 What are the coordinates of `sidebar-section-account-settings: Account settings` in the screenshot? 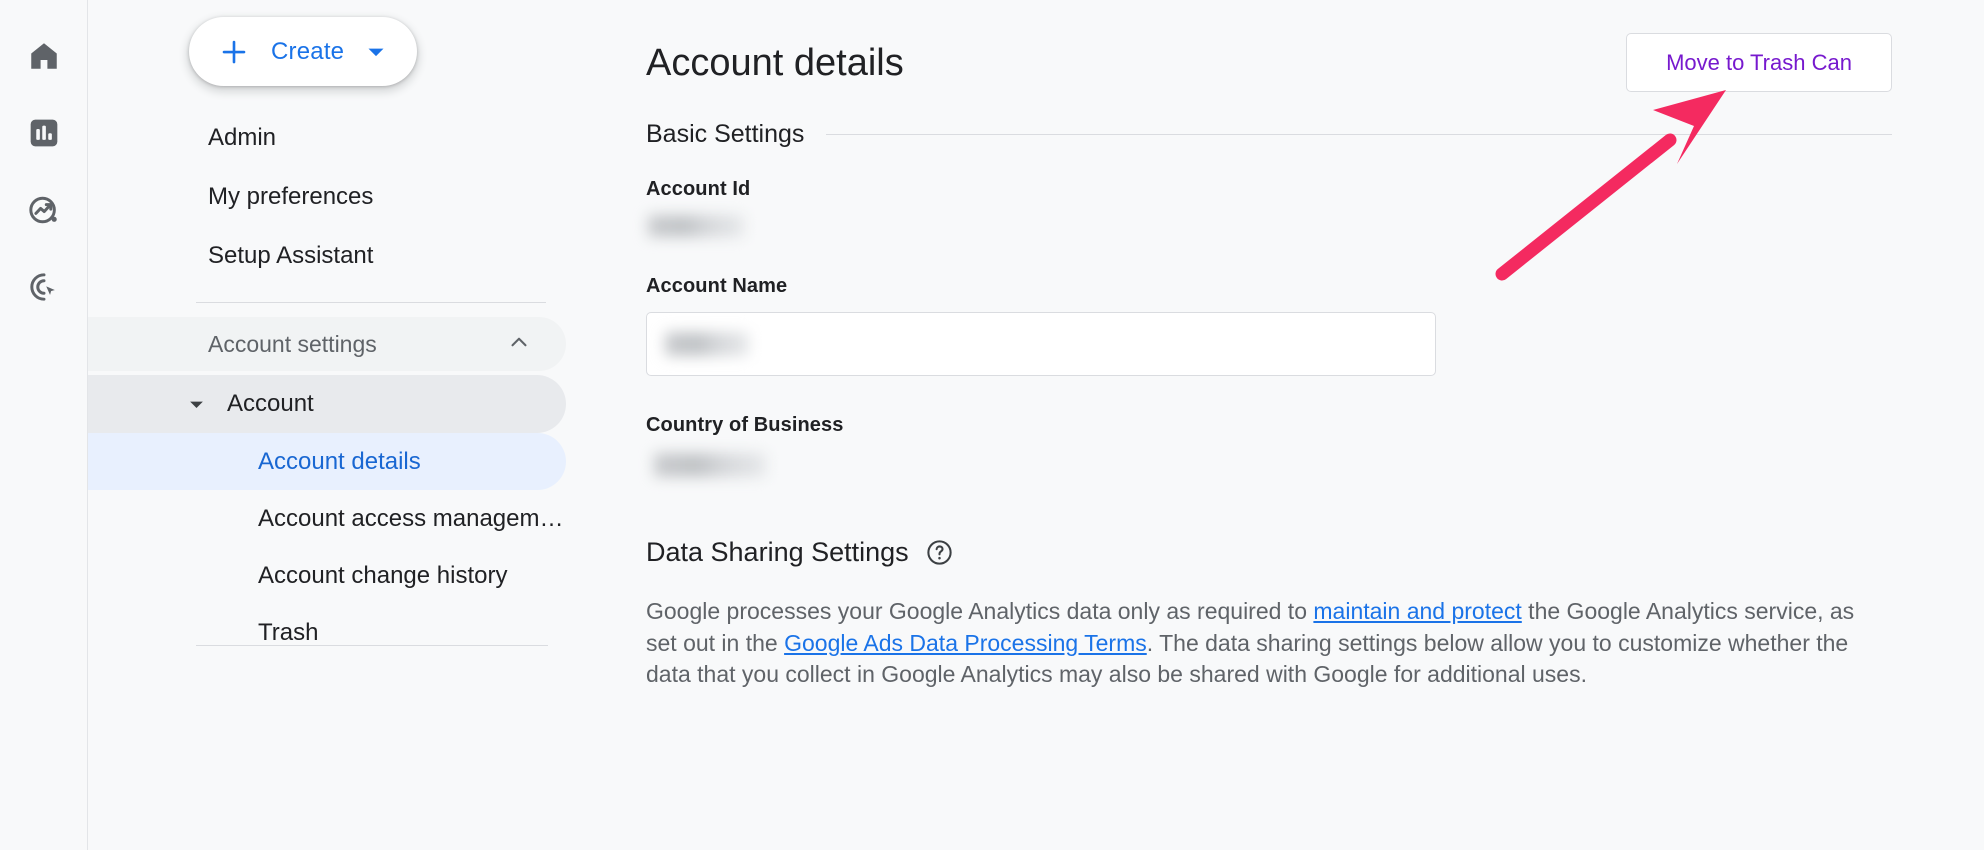 It's located at (327, 344).